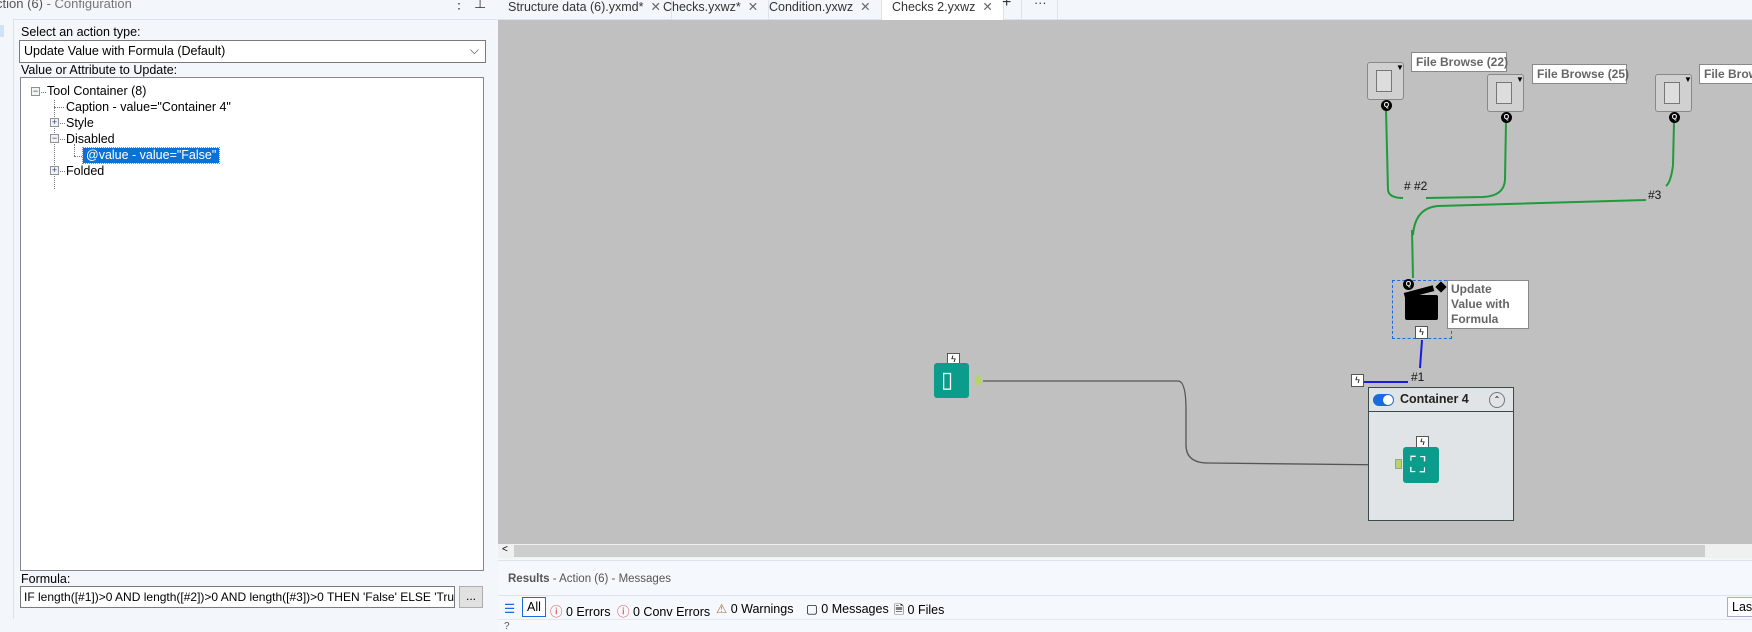 The width and height of the screenshot is (1752, 632). What do you see at coordinates (507, 626) in the screenshot?
I see `help-icon: ?` at bounding box center [507, 626].